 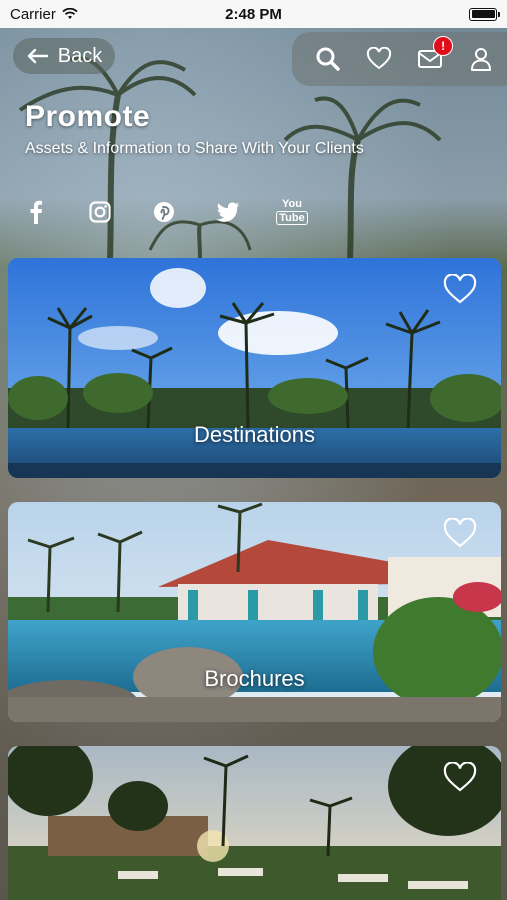 What do you see at coordinates (70, 13) in the screenshot?
I see `wifi-icon` at bounding box center [70, 13].